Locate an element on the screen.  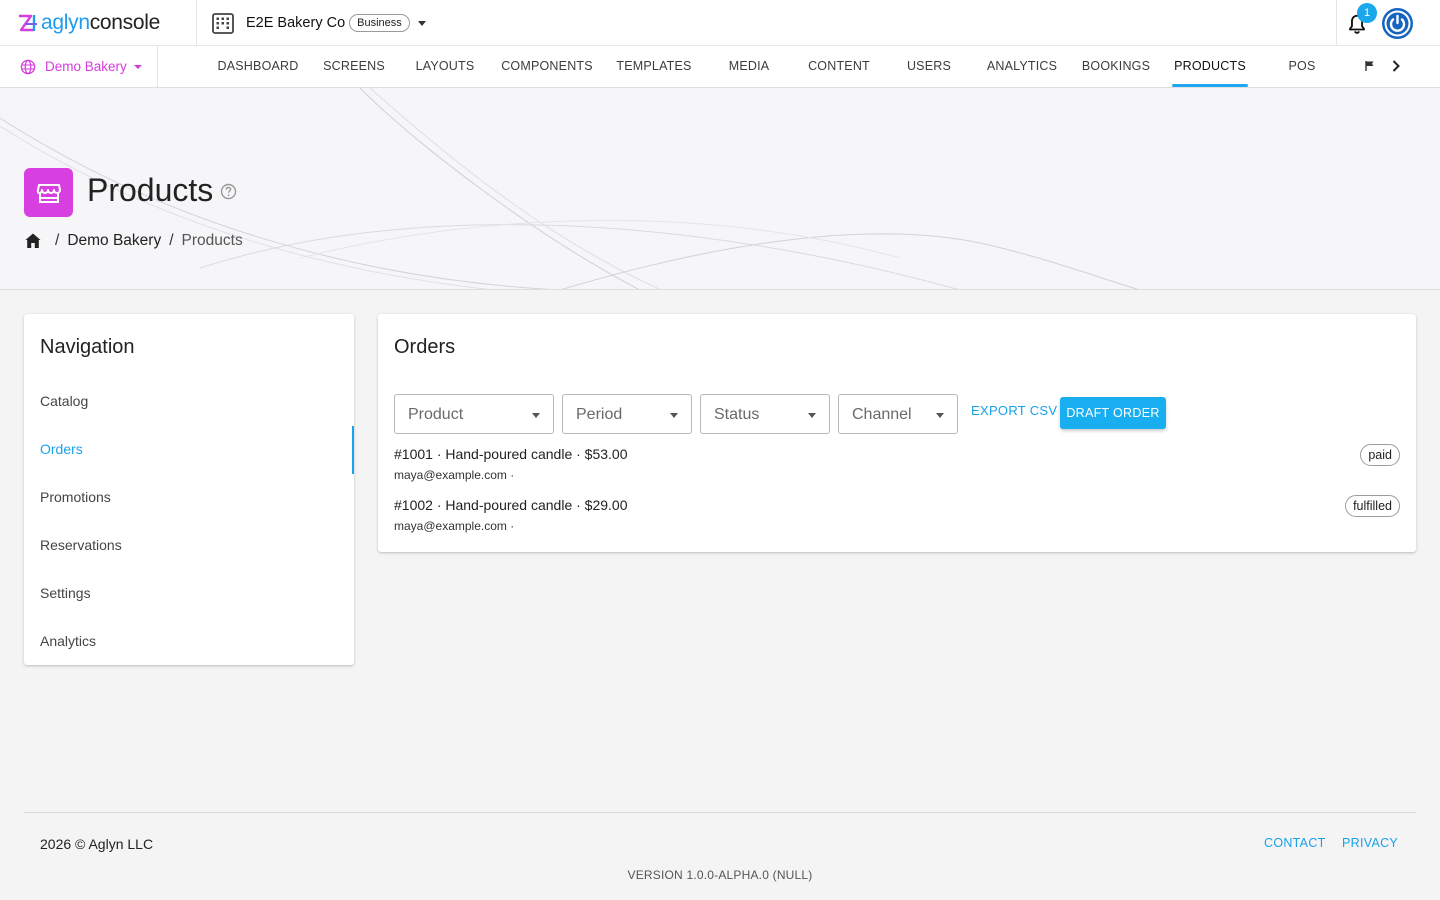
power-icon is located at coordinates (1397, 23).